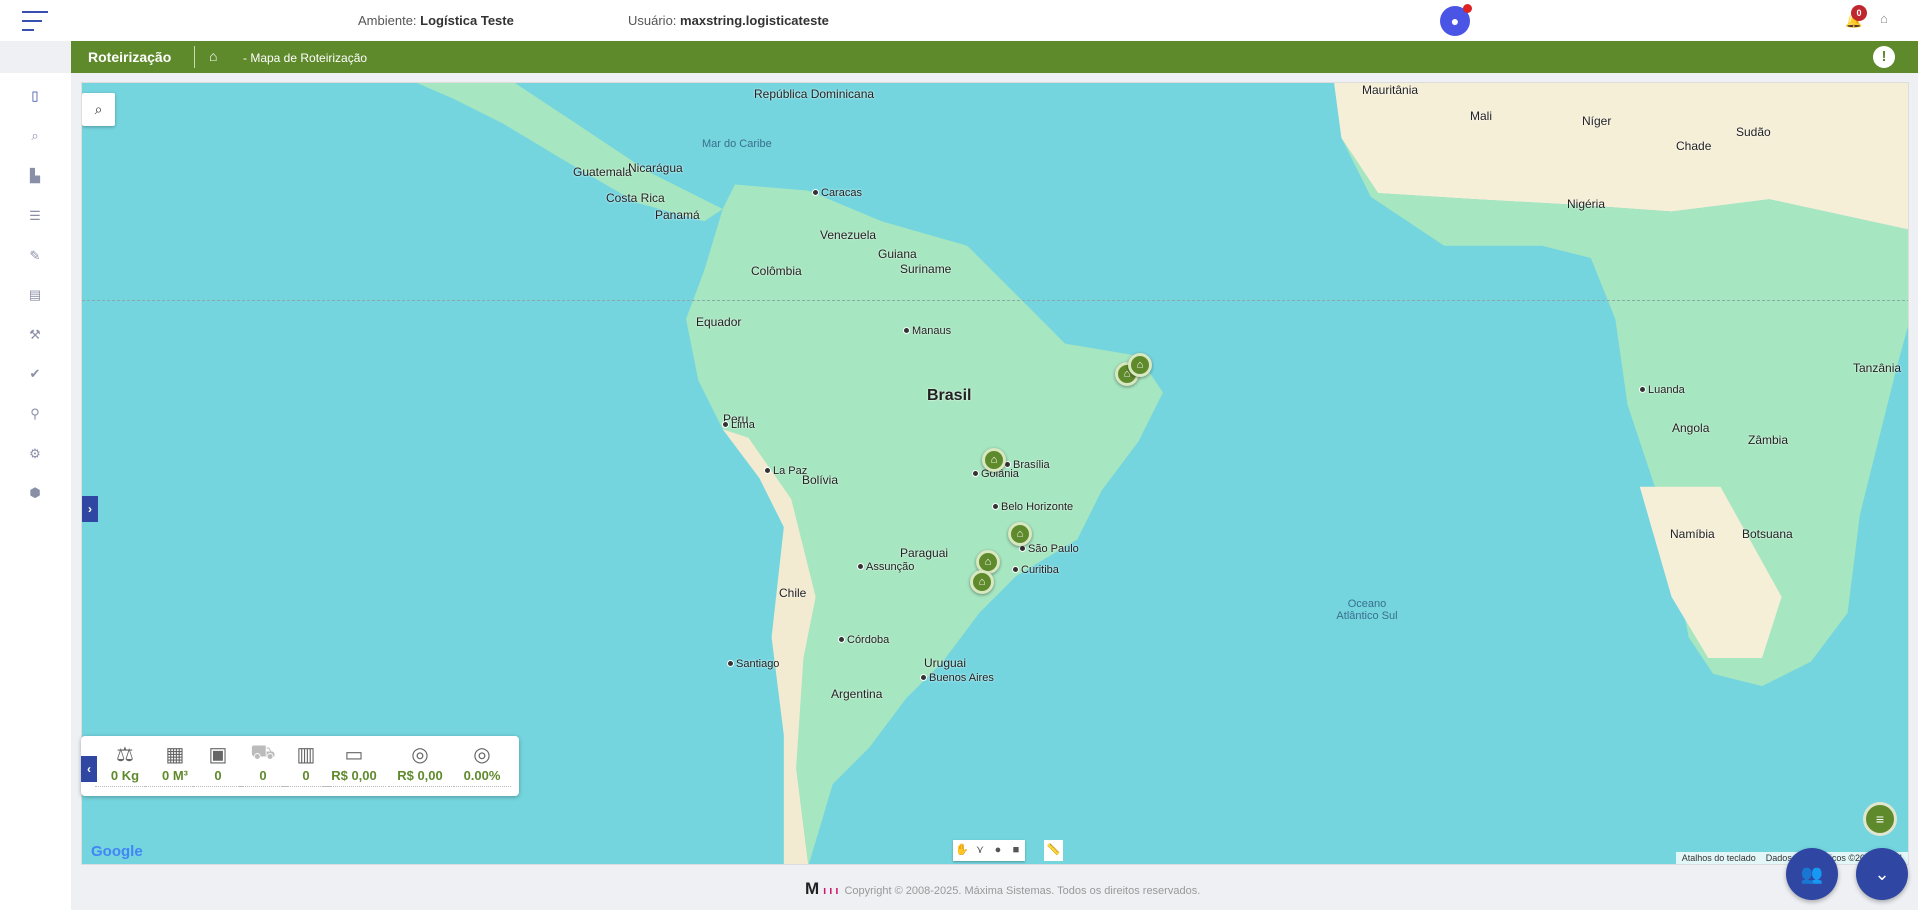  I want to click on package-icon: ⬢, so click(35, 493).